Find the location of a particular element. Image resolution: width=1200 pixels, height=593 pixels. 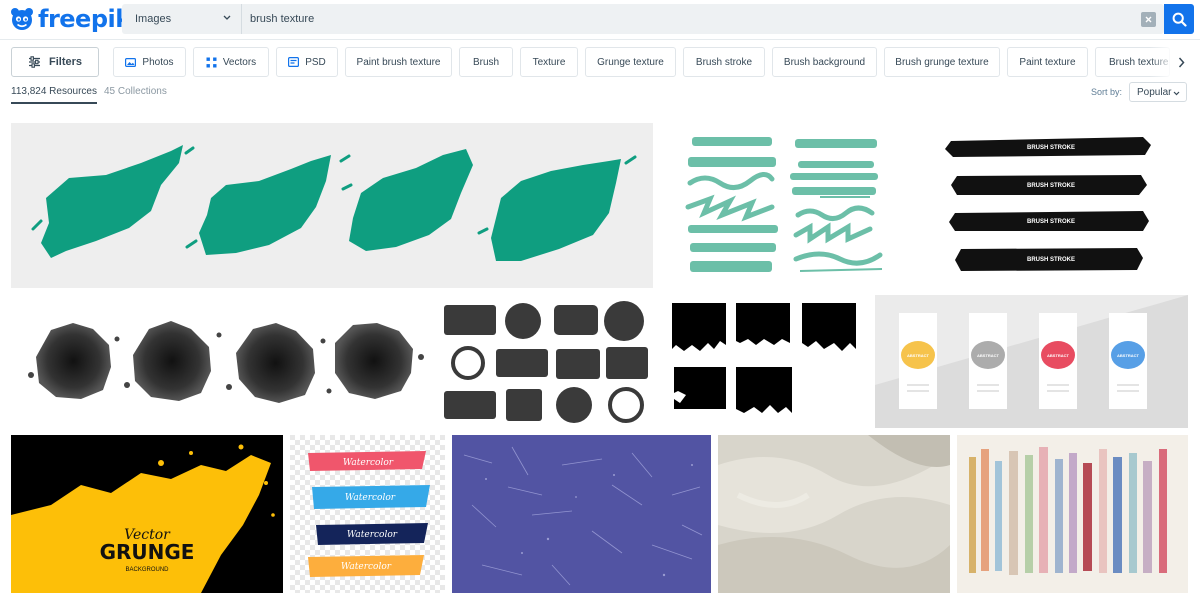

chip-brush-stroke: Brush stroke is located at coordinates (724, 62).